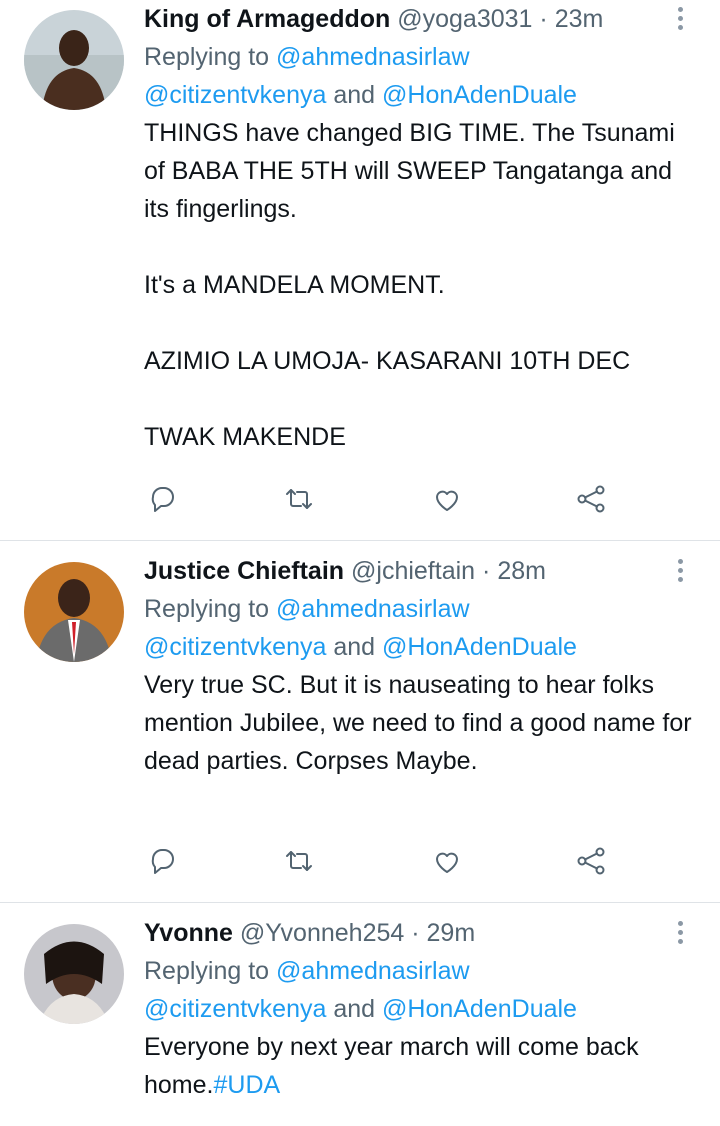  Describe the element at coordinates (244, 571) in the screenshot. I see `display-name: Justice Chieftain` at that location.